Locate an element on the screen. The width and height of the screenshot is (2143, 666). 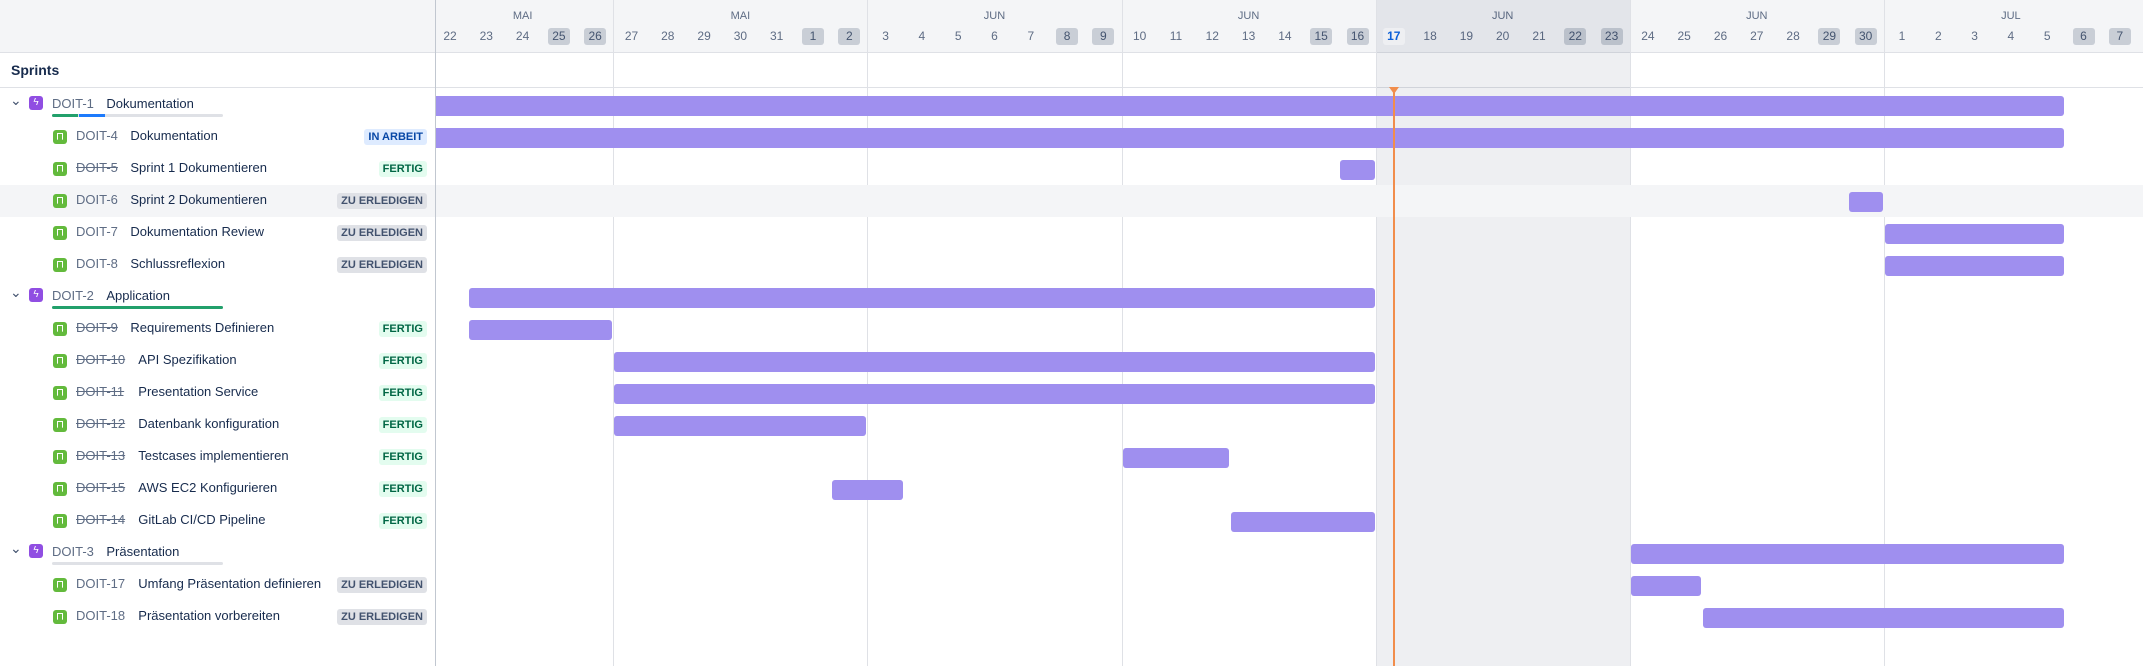
issue-key: DOIT-15 is located at coordinates (100, 487).